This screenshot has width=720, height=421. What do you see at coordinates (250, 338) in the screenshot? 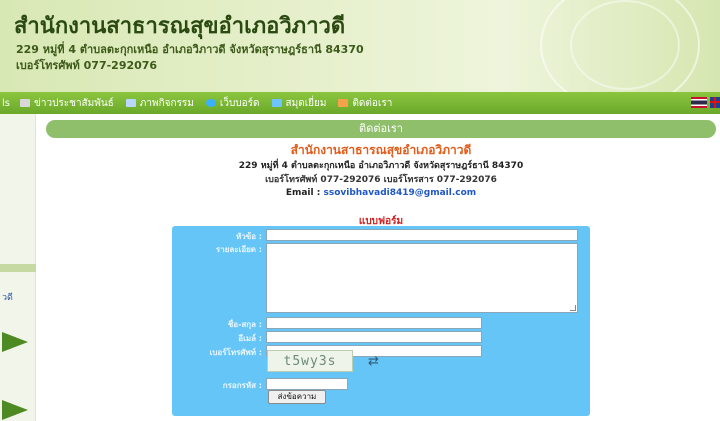
I see `email-field-label: อีเมล์ :` at bounding box center [250, 338].